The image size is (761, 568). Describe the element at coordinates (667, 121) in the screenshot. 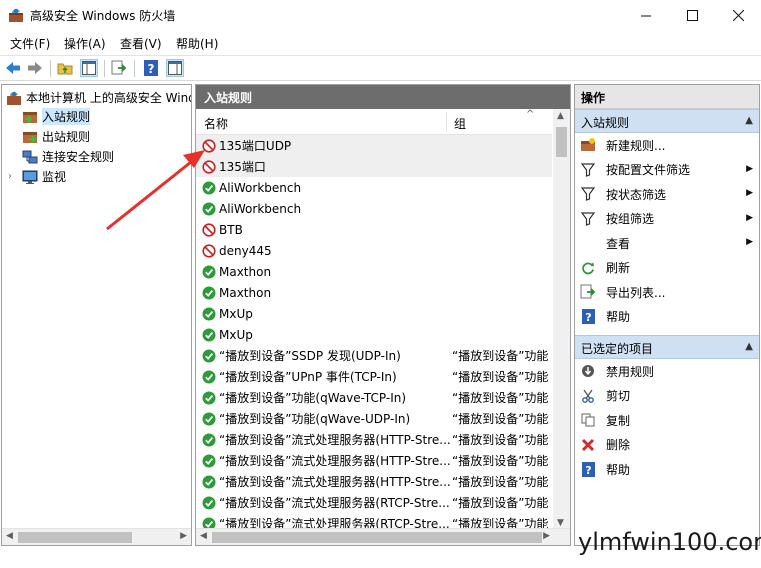

I see `actions-section-inbound: 入站规则 ▲` at that location.